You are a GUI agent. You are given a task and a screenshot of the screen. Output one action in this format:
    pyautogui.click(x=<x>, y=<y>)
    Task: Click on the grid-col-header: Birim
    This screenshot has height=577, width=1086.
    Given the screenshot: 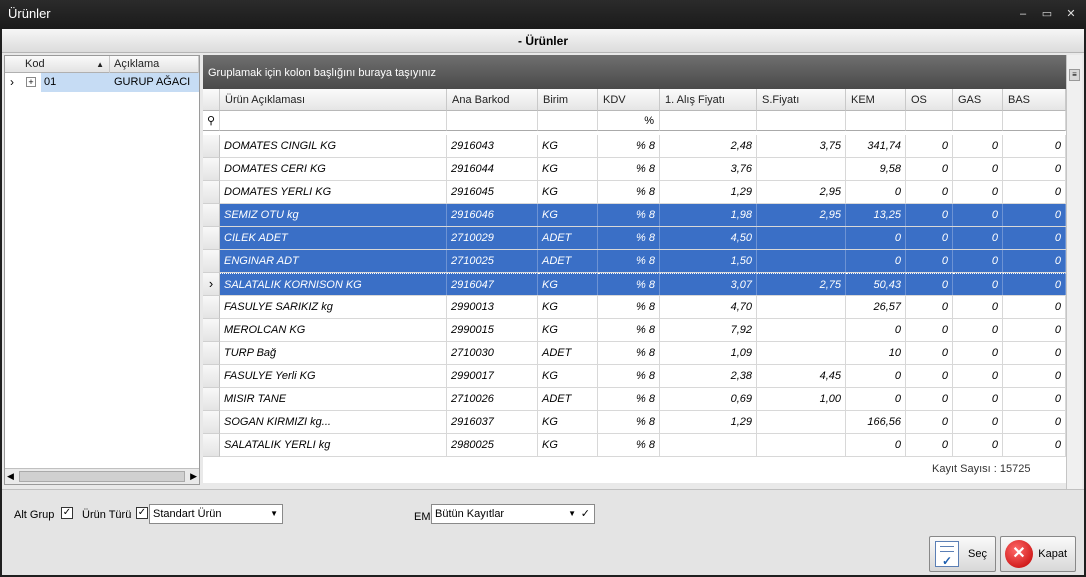 What is the action you would take?
    pyautogui.click(x=568, y=100)
    